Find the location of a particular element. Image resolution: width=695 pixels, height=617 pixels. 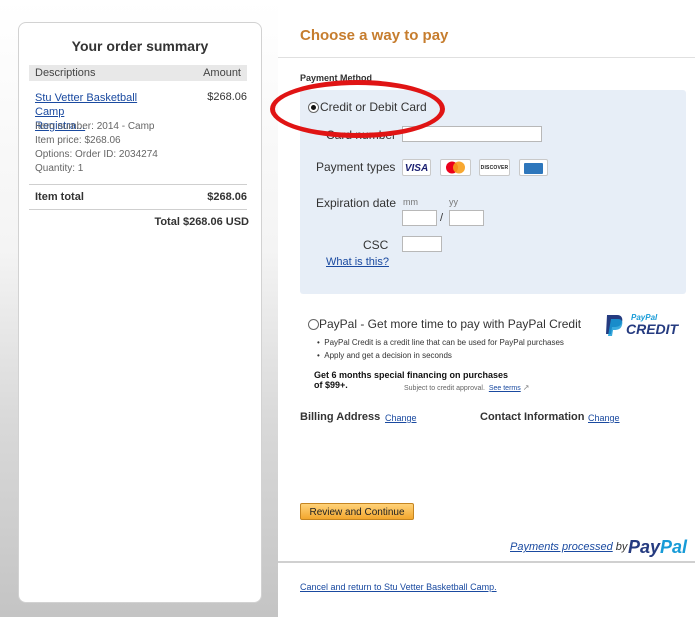

paypal-credit-logo-bottom: CREDIT is located at coordinates (652, 329).